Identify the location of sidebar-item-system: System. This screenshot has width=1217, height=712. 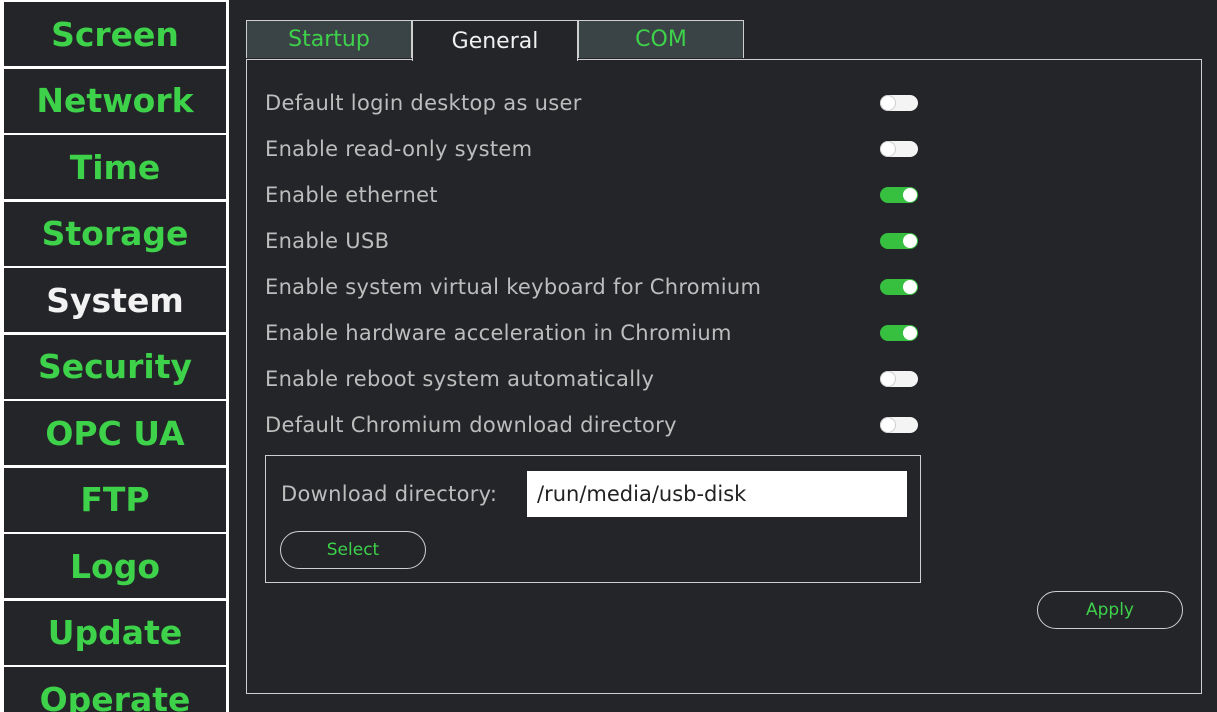
(115, 300).